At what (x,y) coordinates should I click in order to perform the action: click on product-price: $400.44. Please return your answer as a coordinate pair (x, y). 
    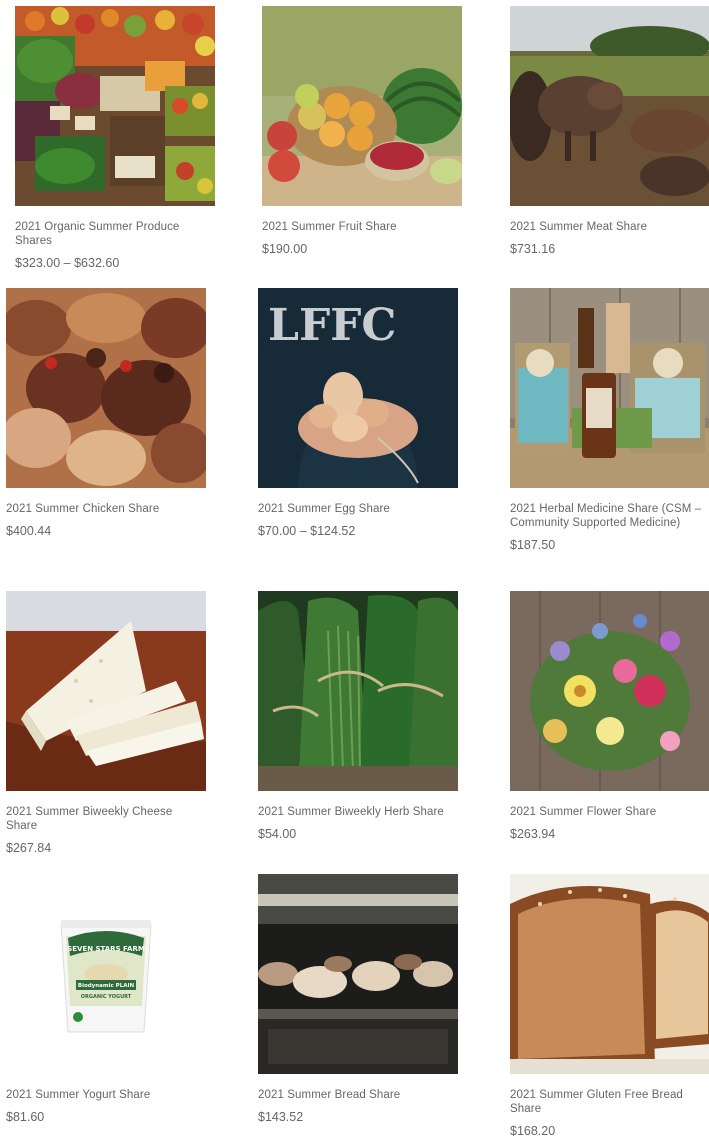
    Looking at the image, I should click on (29, 531).